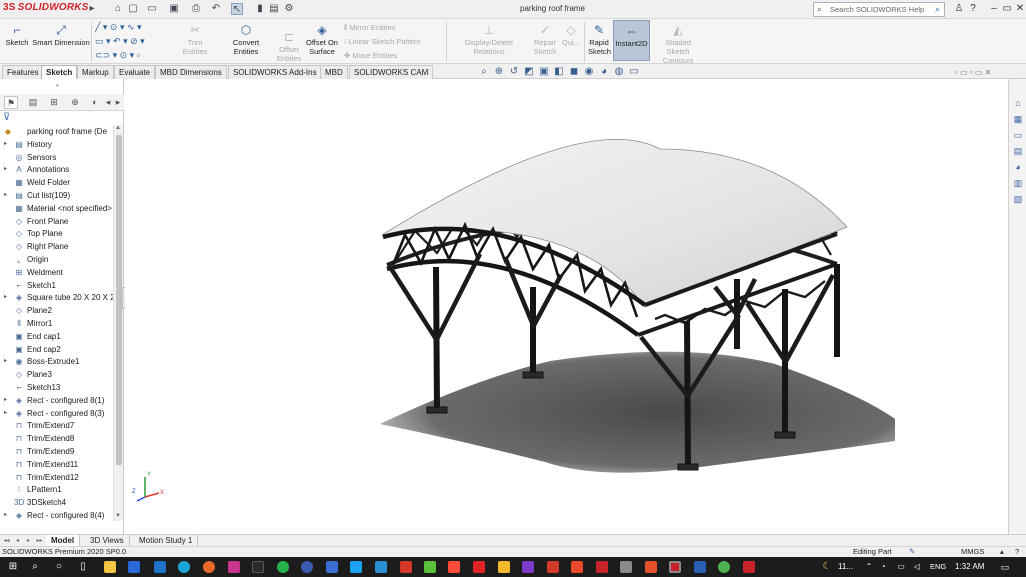  I want to click on undo-icon: ↶, so click(216, 9).